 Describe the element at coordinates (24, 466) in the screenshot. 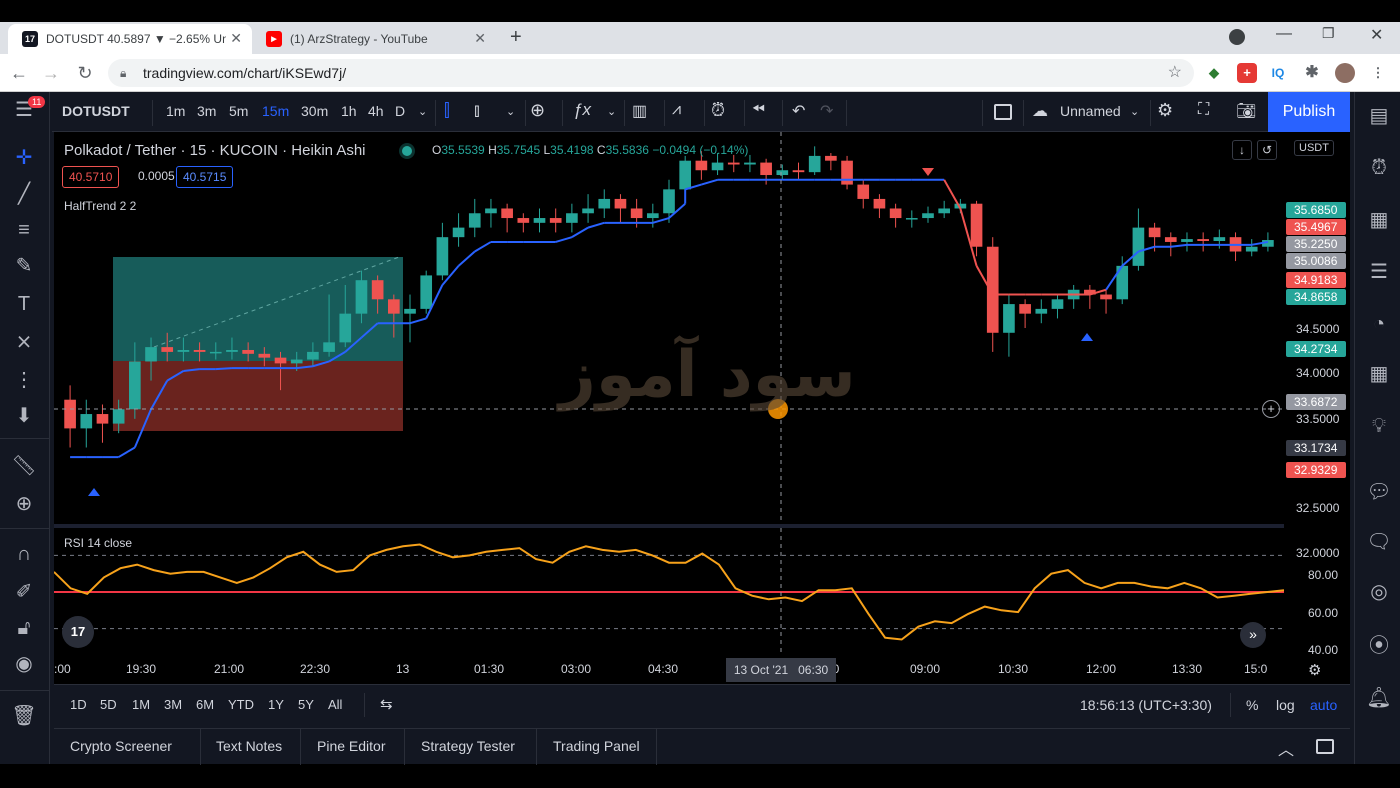

I see `ruler-icon: 📏︎` at that location.